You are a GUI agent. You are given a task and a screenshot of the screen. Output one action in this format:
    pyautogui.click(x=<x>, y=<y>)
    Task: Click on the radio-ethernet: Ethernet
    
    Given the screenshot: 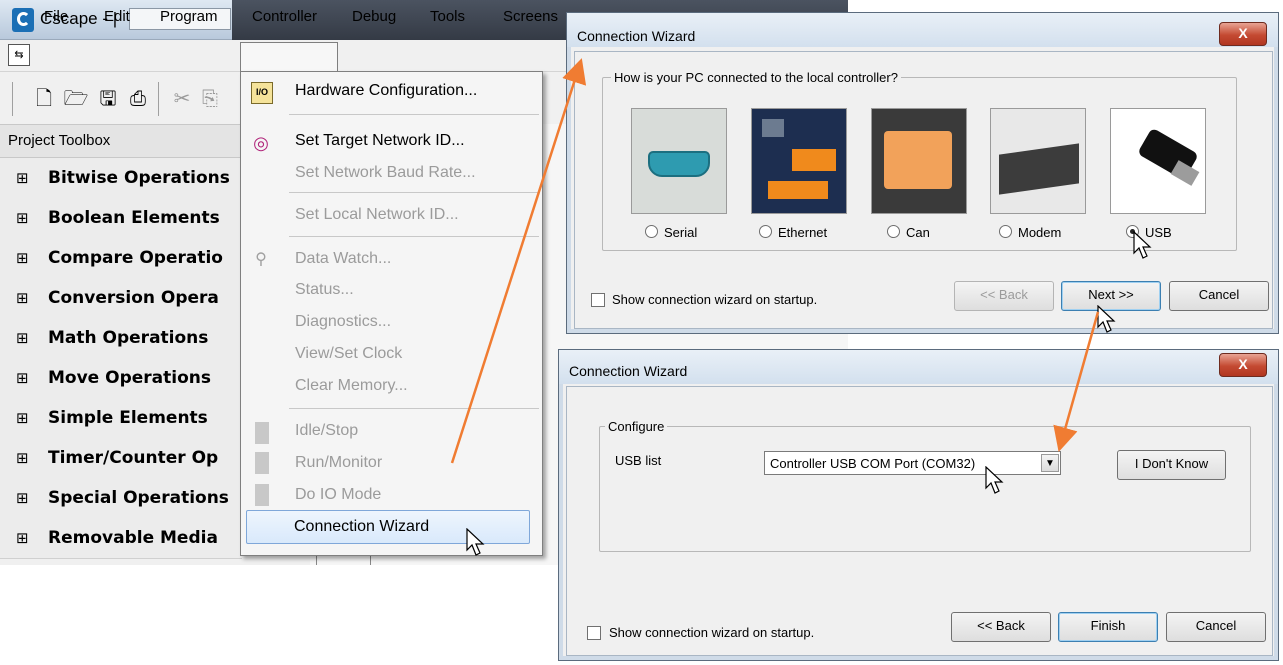 What is the action you would take?
    pyautogui.click(x=793, y=232)
    